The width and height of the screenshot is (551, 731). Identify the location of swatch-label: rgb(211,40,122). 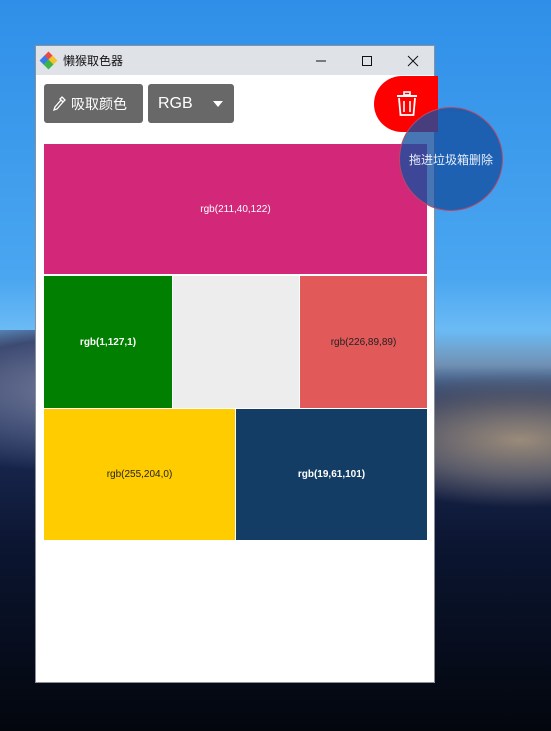
(235, 209).